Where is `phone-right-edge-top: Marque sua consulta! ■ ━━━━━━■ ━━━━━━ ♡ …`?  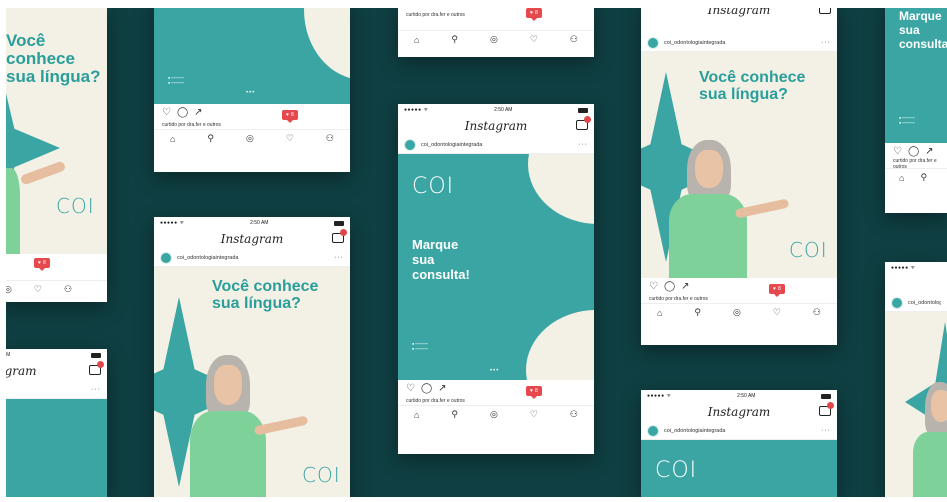 phone-right-edge-top: Marque sua consulta! ■ ━━━━━━■ ━━━━━━ ♡ … is located at coordinates (916, 106).